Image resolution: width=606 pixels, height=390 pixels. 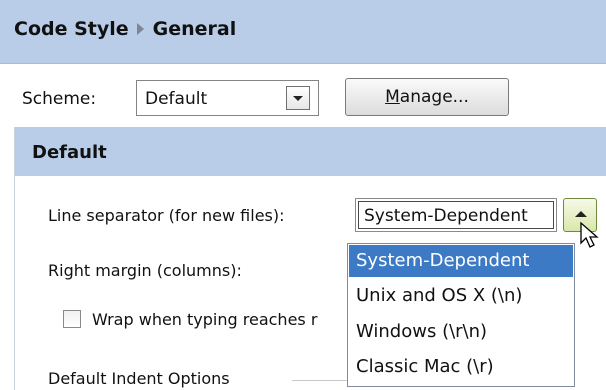 I want to click on scheme-select-value: Default, so click(x=176, y=99).